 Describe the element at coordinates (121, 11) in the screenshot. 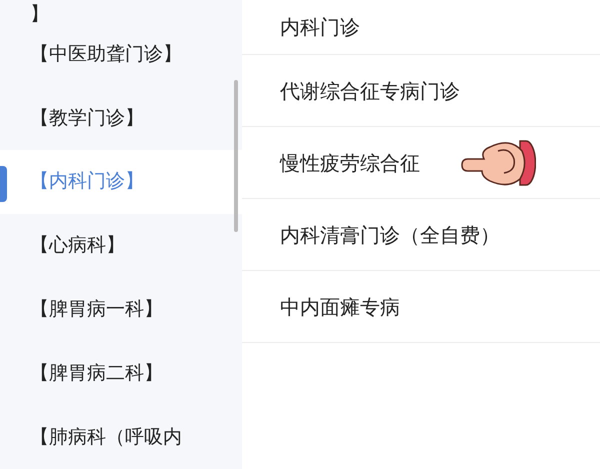

I see `sidebar-item: 】` at that location.